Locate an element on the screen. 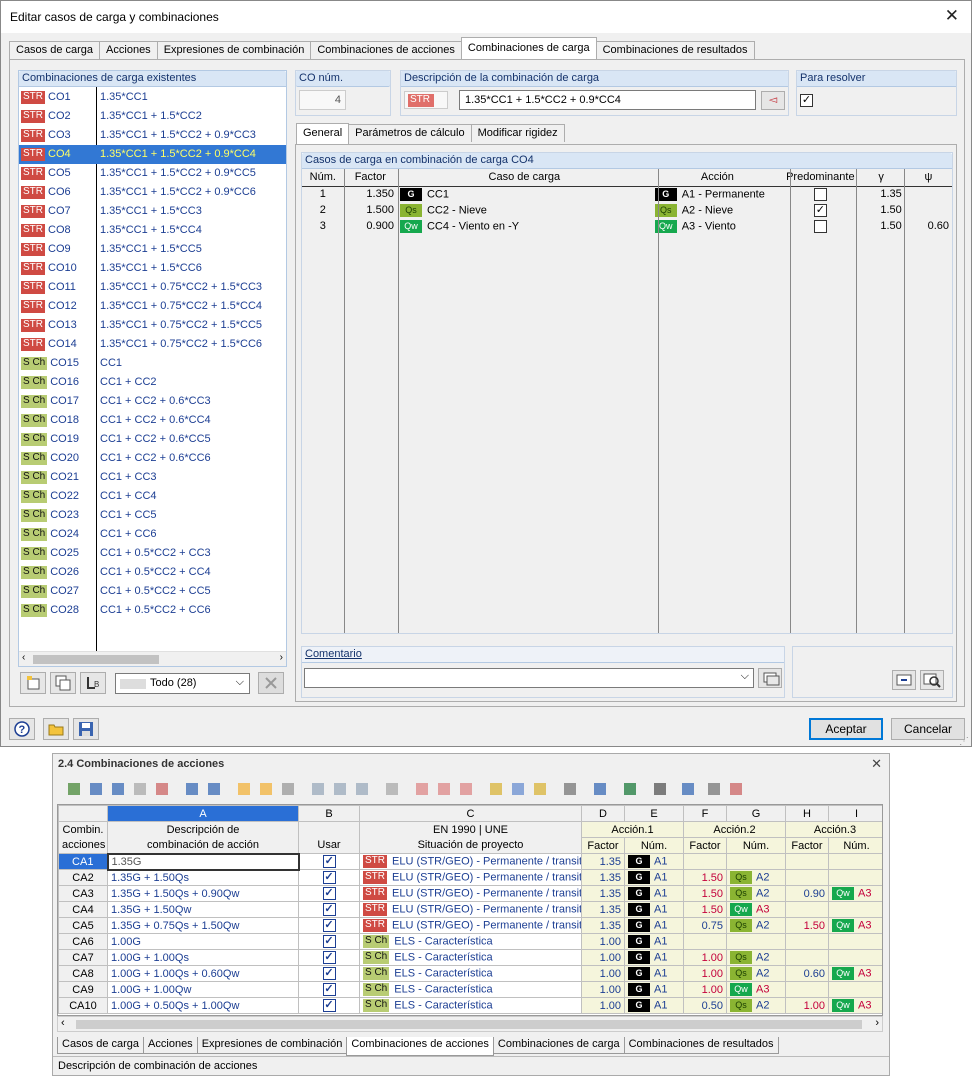 This screenshot has width=972, height=1076. column-letter: H is located at coordinates (807, 813).